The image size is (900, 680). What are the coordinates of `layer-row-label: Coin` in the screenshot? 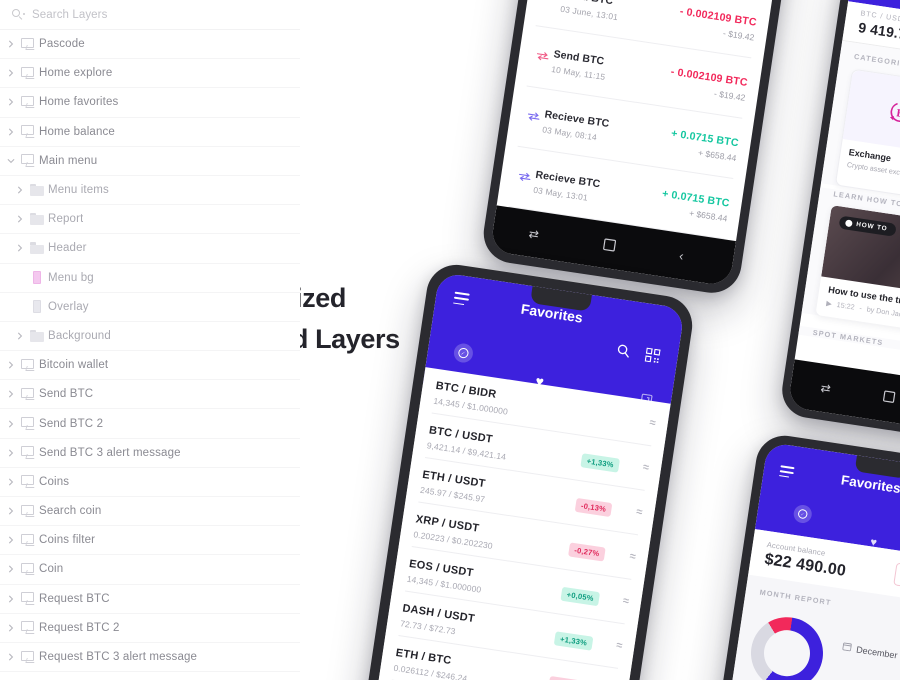 It's located at (51, 569).